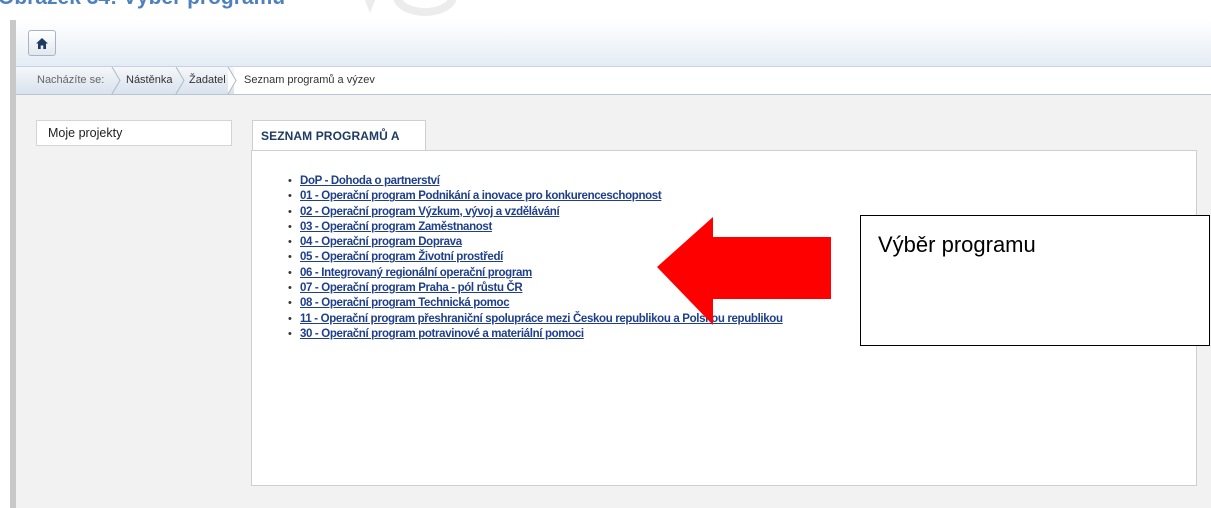 This screenshot has height=508, width=1211. I want to click on program-link: 05 - Operační program Životní prostředí, so click(401, 257).